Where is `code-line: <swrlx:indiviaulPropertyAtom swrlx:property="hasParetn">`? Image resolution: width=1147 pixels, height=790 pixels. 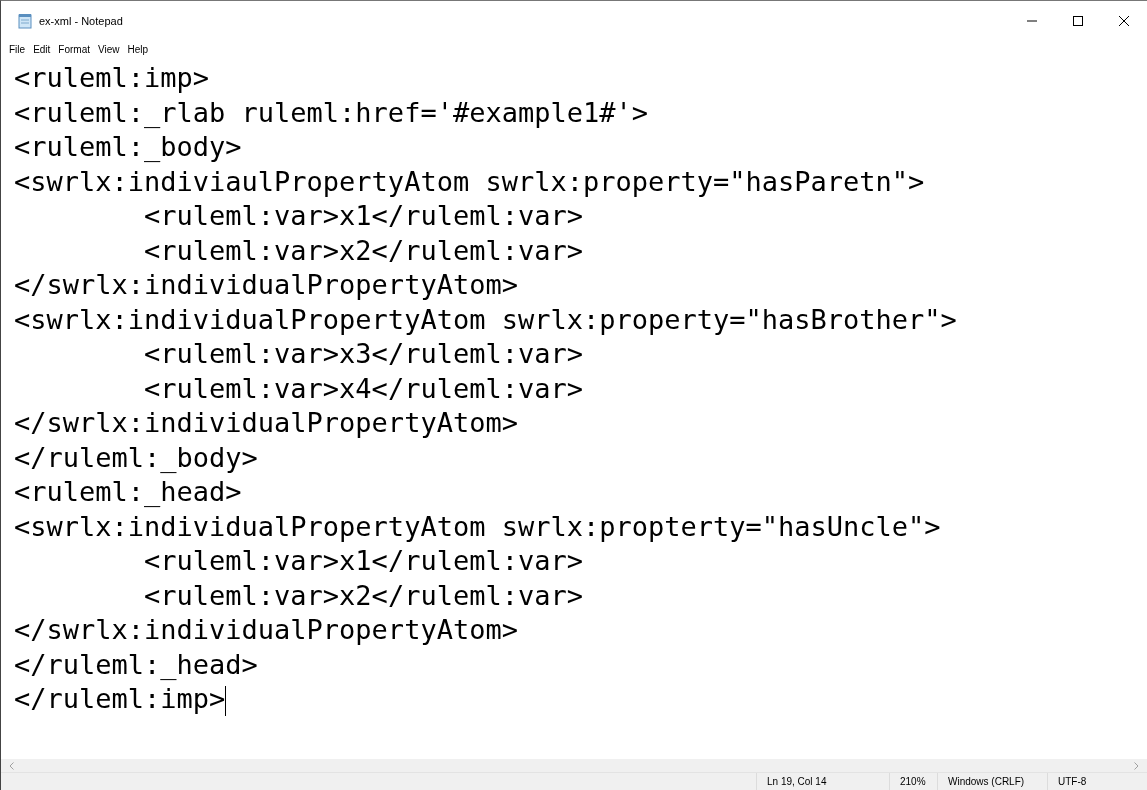 code-line: <swrlx:indiviaulPropertyAtom swrlx:property="hasParetn"> is located at coordinates (470, 181).